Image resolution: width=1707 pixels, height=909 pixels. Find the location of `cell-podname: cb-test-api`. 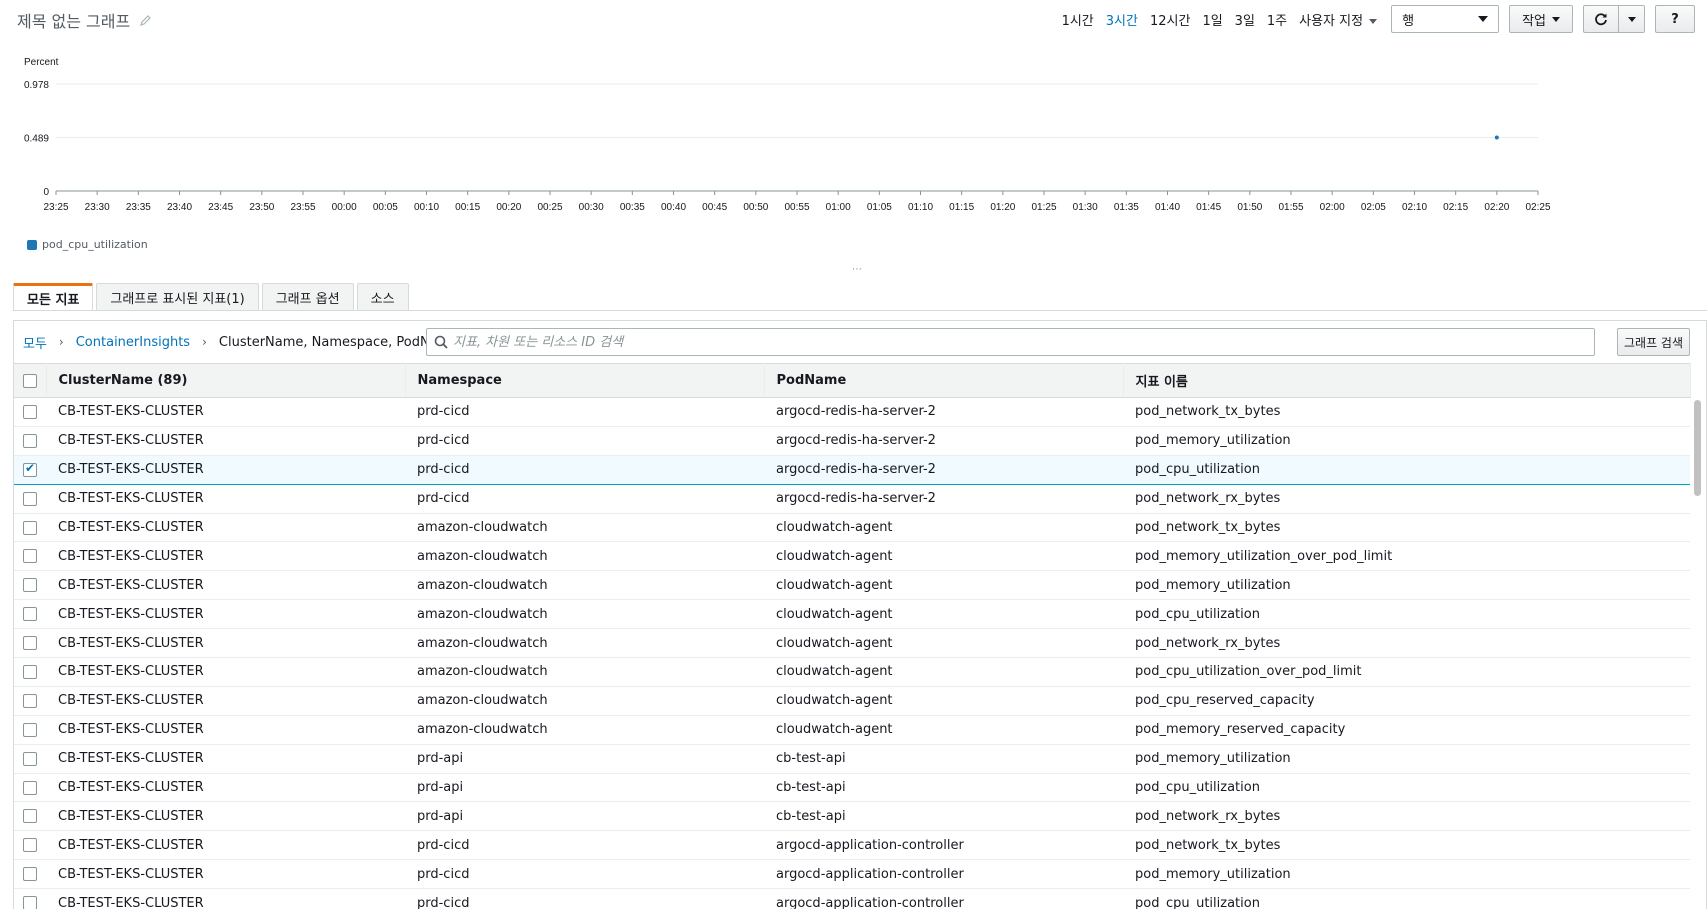

cell-podname: cb-test-api is located at coordinates (811, 816).